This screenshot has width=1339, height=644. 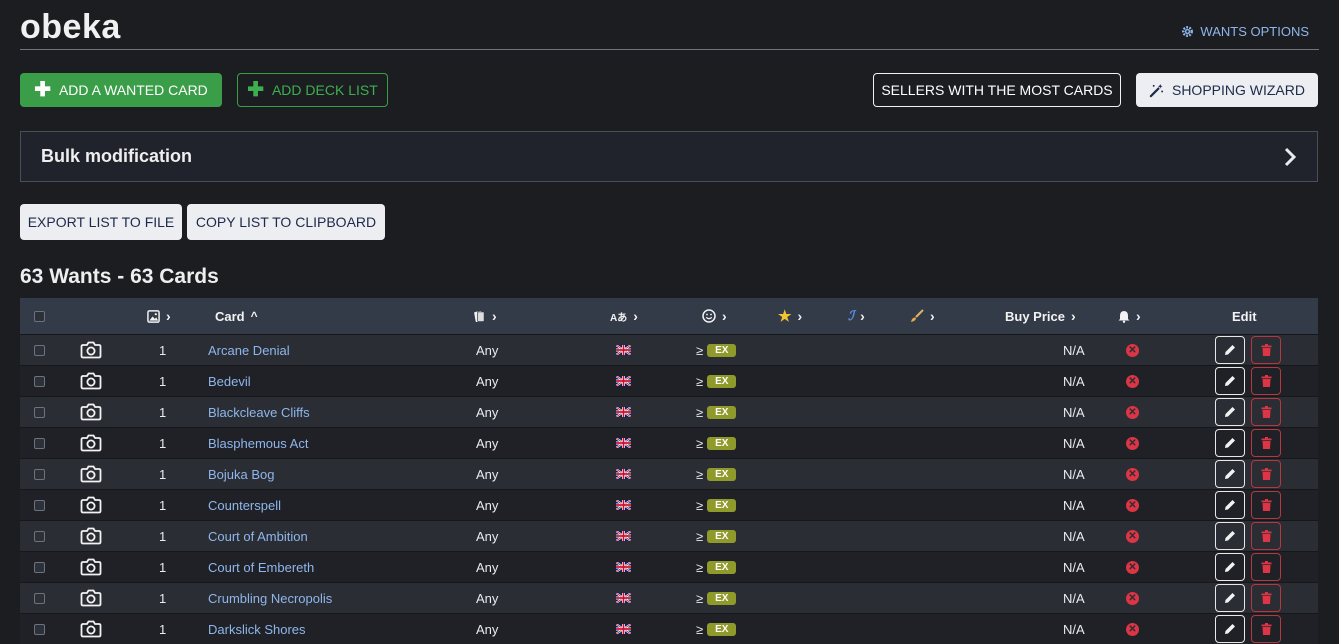 I want to click on select-all-checkbox, so click(x=39, y=316).